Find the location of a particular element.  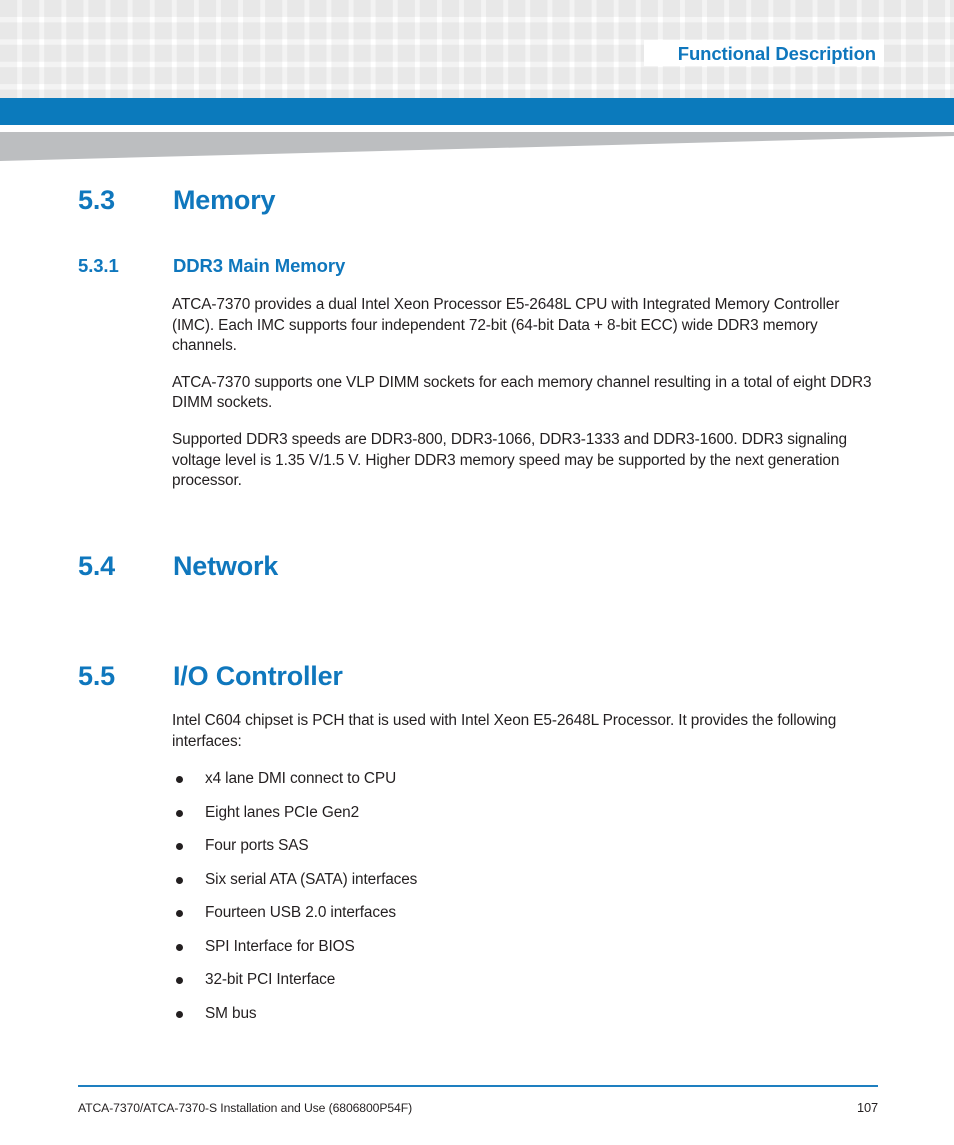

section-title-5-3: Memory is located at coordinates (224, 200).